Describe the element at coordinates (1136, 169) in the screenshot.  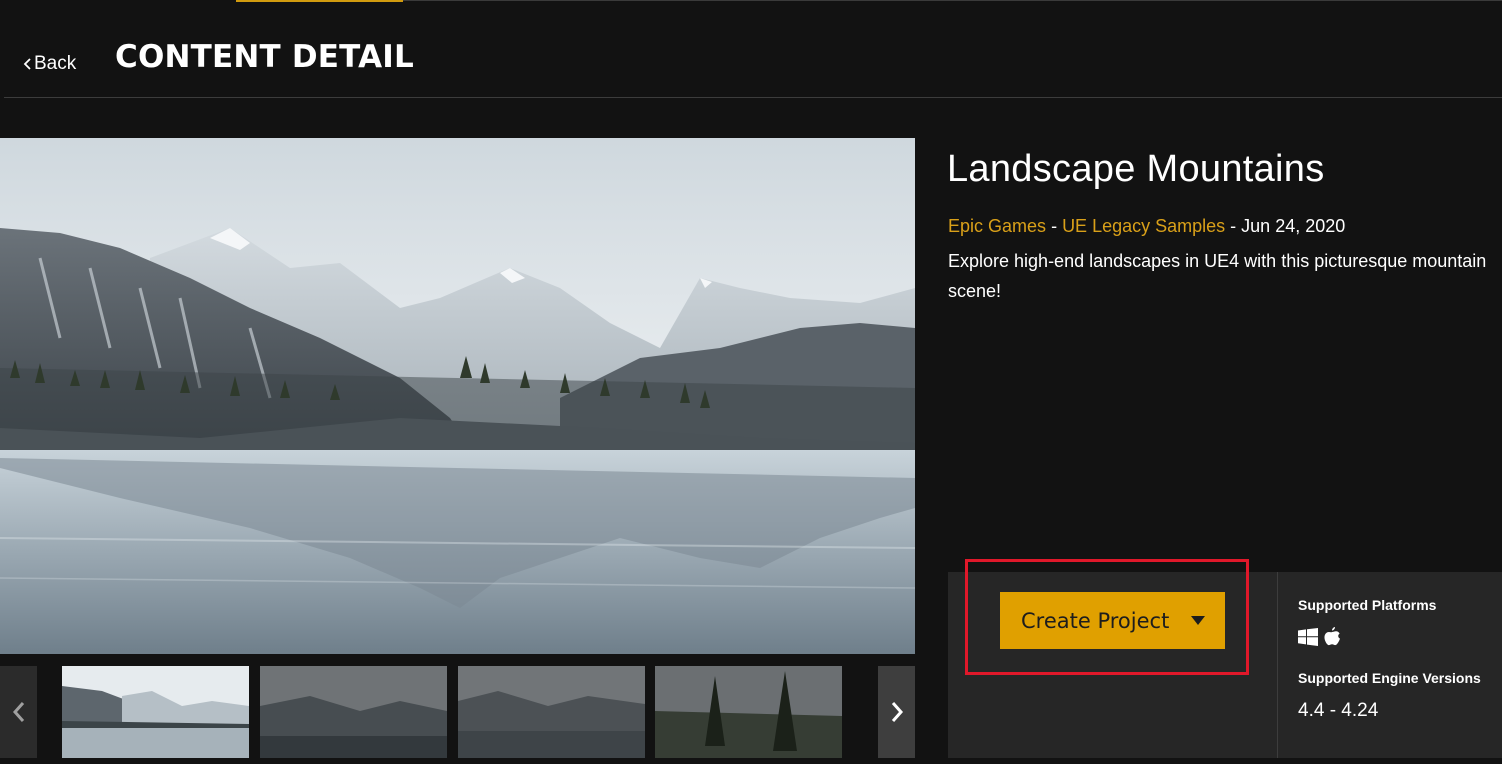
I see `asset-title: Landscape Mountains` at that location.